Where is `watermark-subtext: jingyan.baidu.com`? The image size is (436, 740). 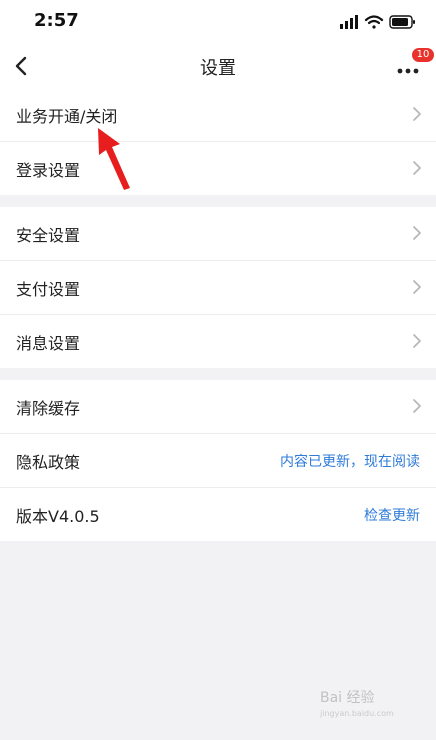 watermark-subtext: jingyan.baidu.com is located at coordinates (356, 713).